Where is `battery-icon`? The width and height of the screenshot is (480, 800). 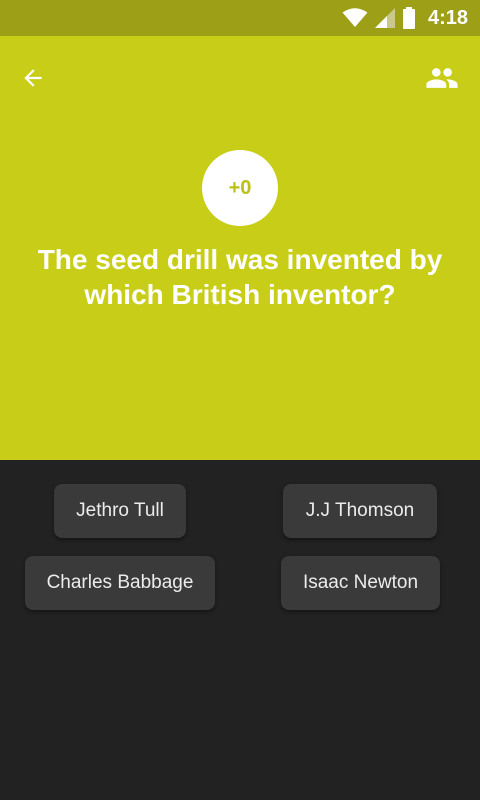
battery-icon is located at coordinates (408, 18).